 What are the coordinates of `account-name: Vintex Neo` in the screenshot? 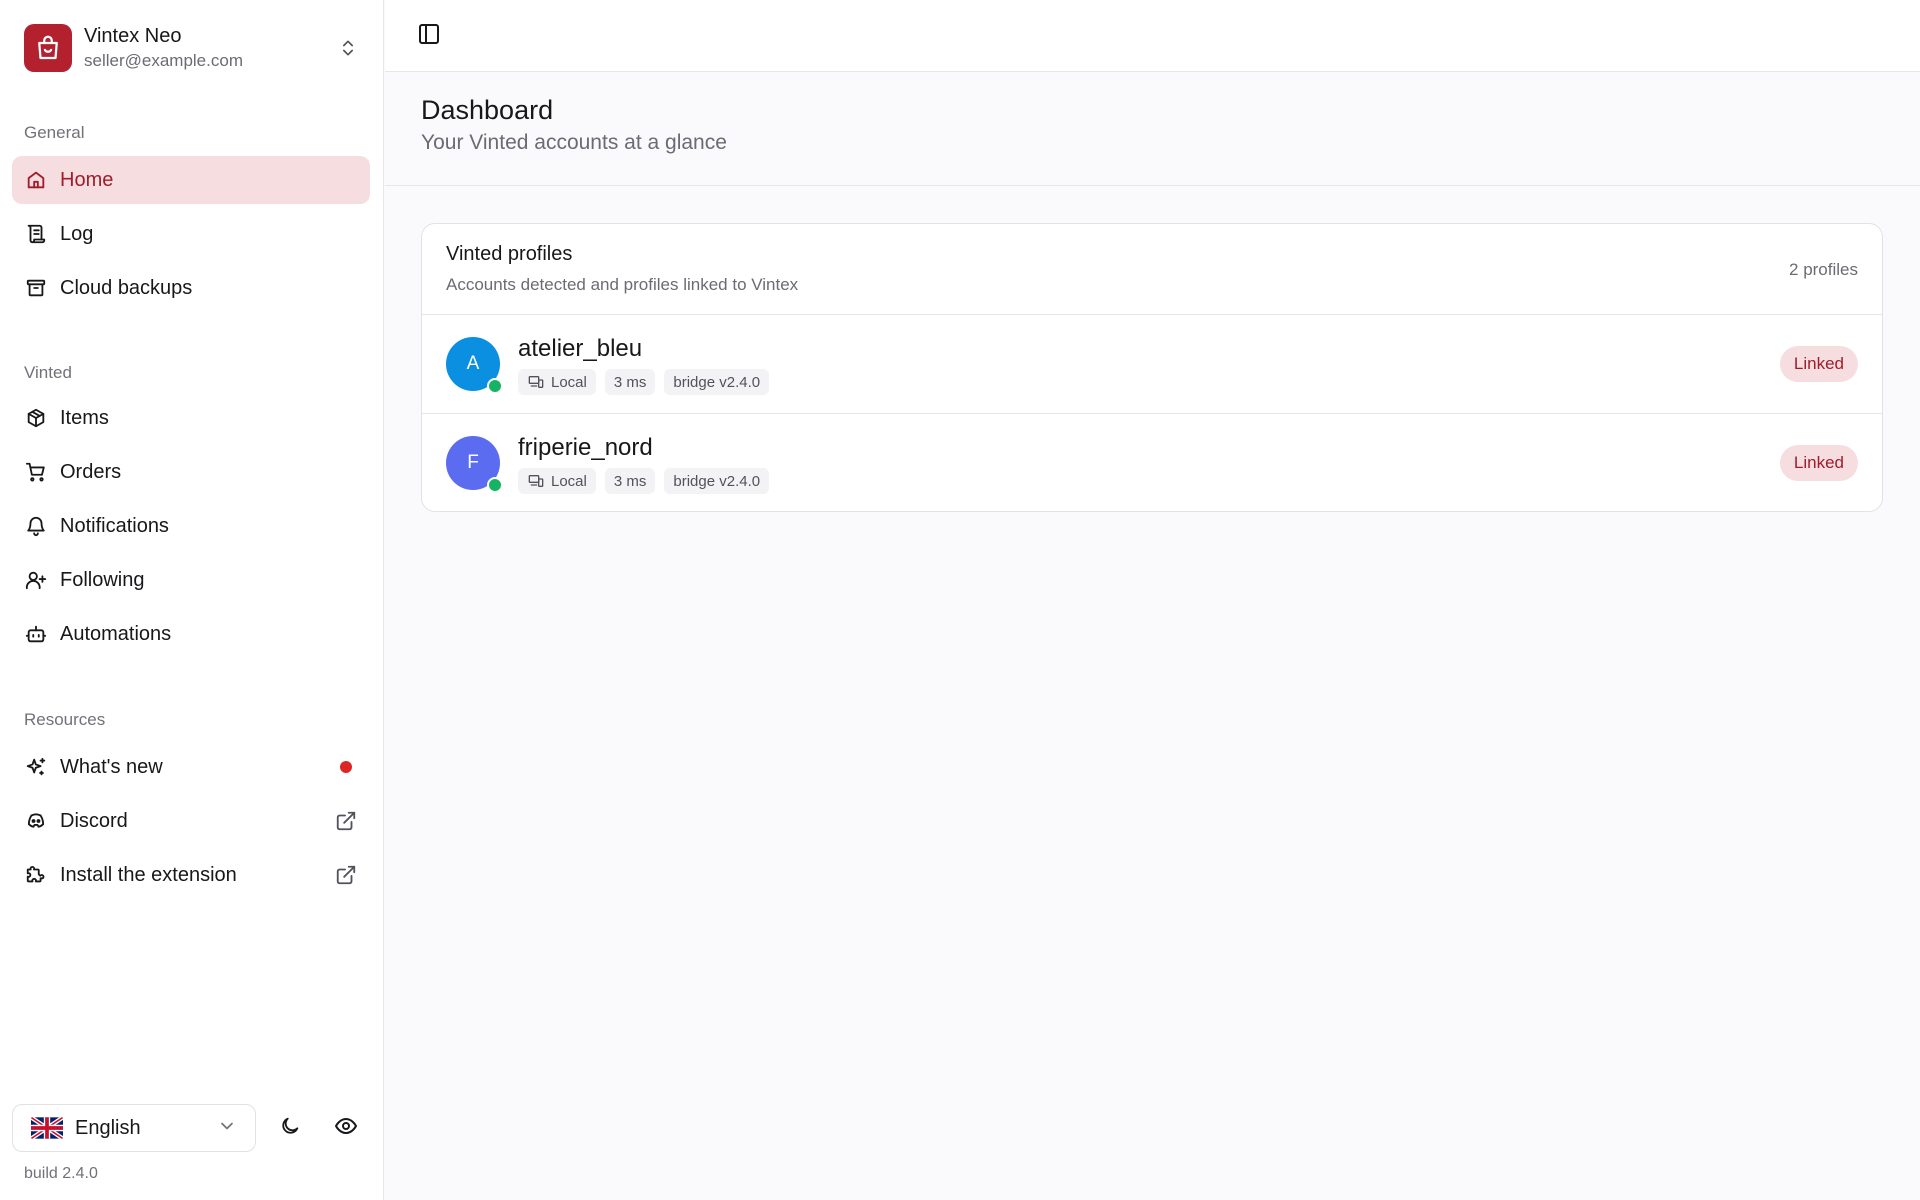 It's located at (133, 36).